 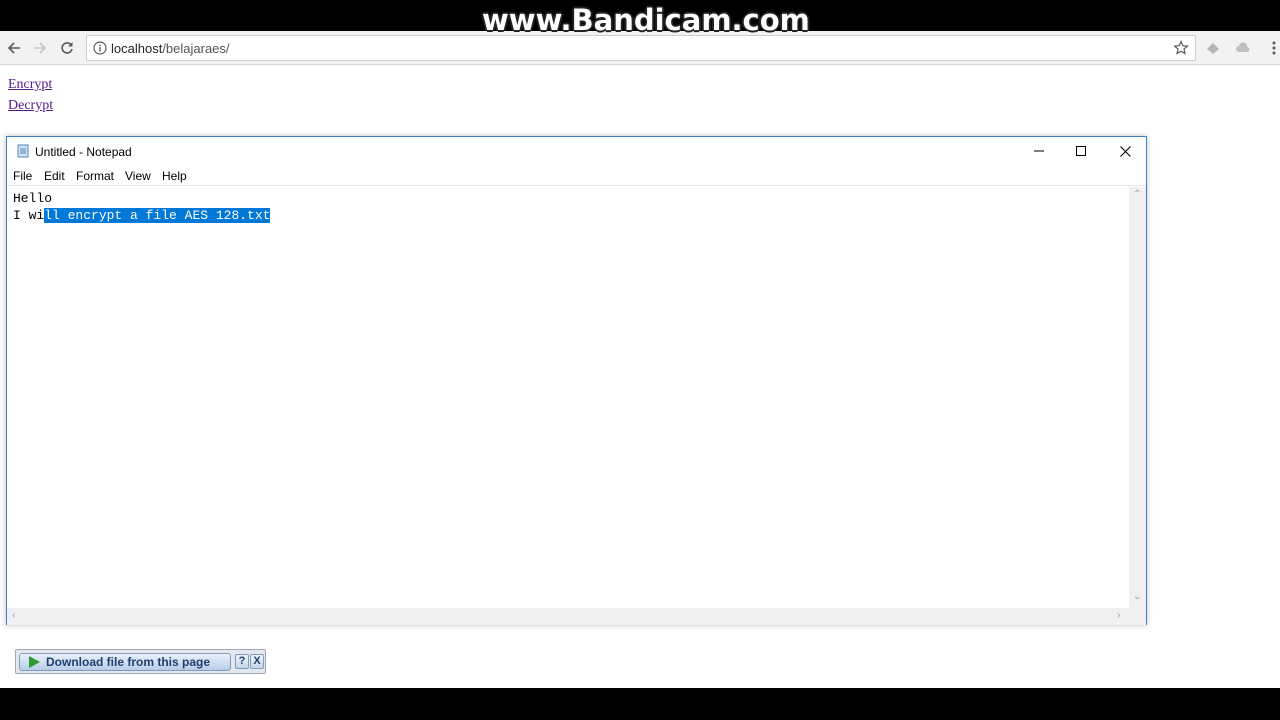 What do you see at coordinates (1137, 596) in the screenshot?
I see `scroll-down-arrow-icon: ⌄` at bounding box center [1137, 596].